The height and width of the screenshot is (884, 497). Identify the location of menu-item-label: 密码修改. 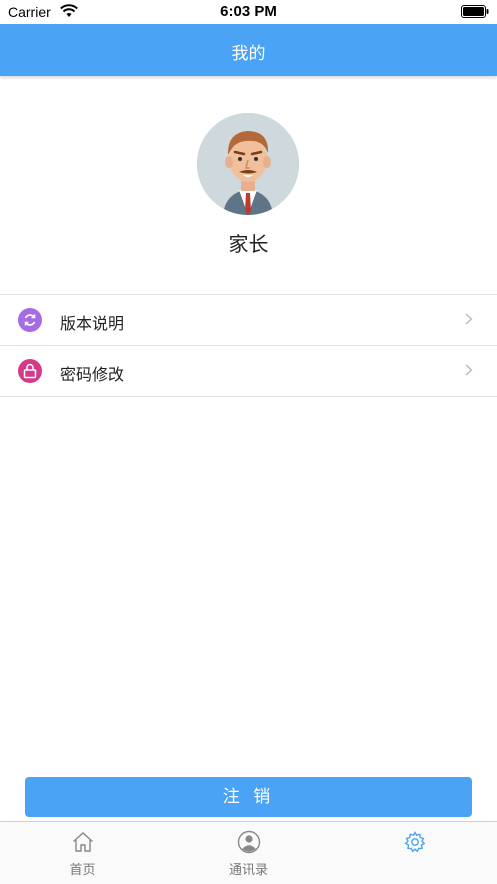
(92, 374).